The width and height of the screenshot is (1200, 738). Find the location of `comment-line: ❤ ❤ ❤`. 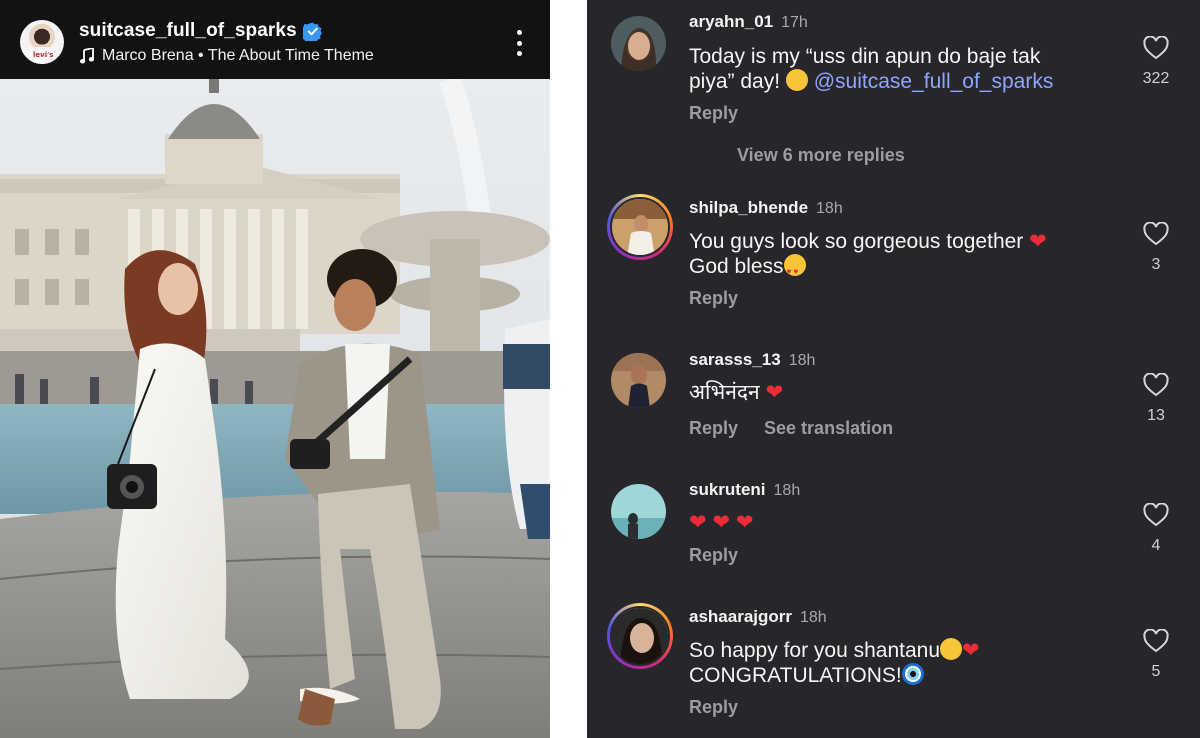

comment-line: ❤ ❤ ❤ is located at coordinates (899, 522).